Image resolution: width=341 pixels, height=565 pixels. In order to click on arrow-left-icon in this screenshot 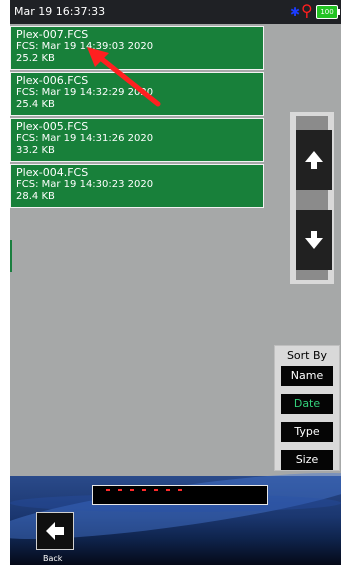, I will do `click(55, 531)`.